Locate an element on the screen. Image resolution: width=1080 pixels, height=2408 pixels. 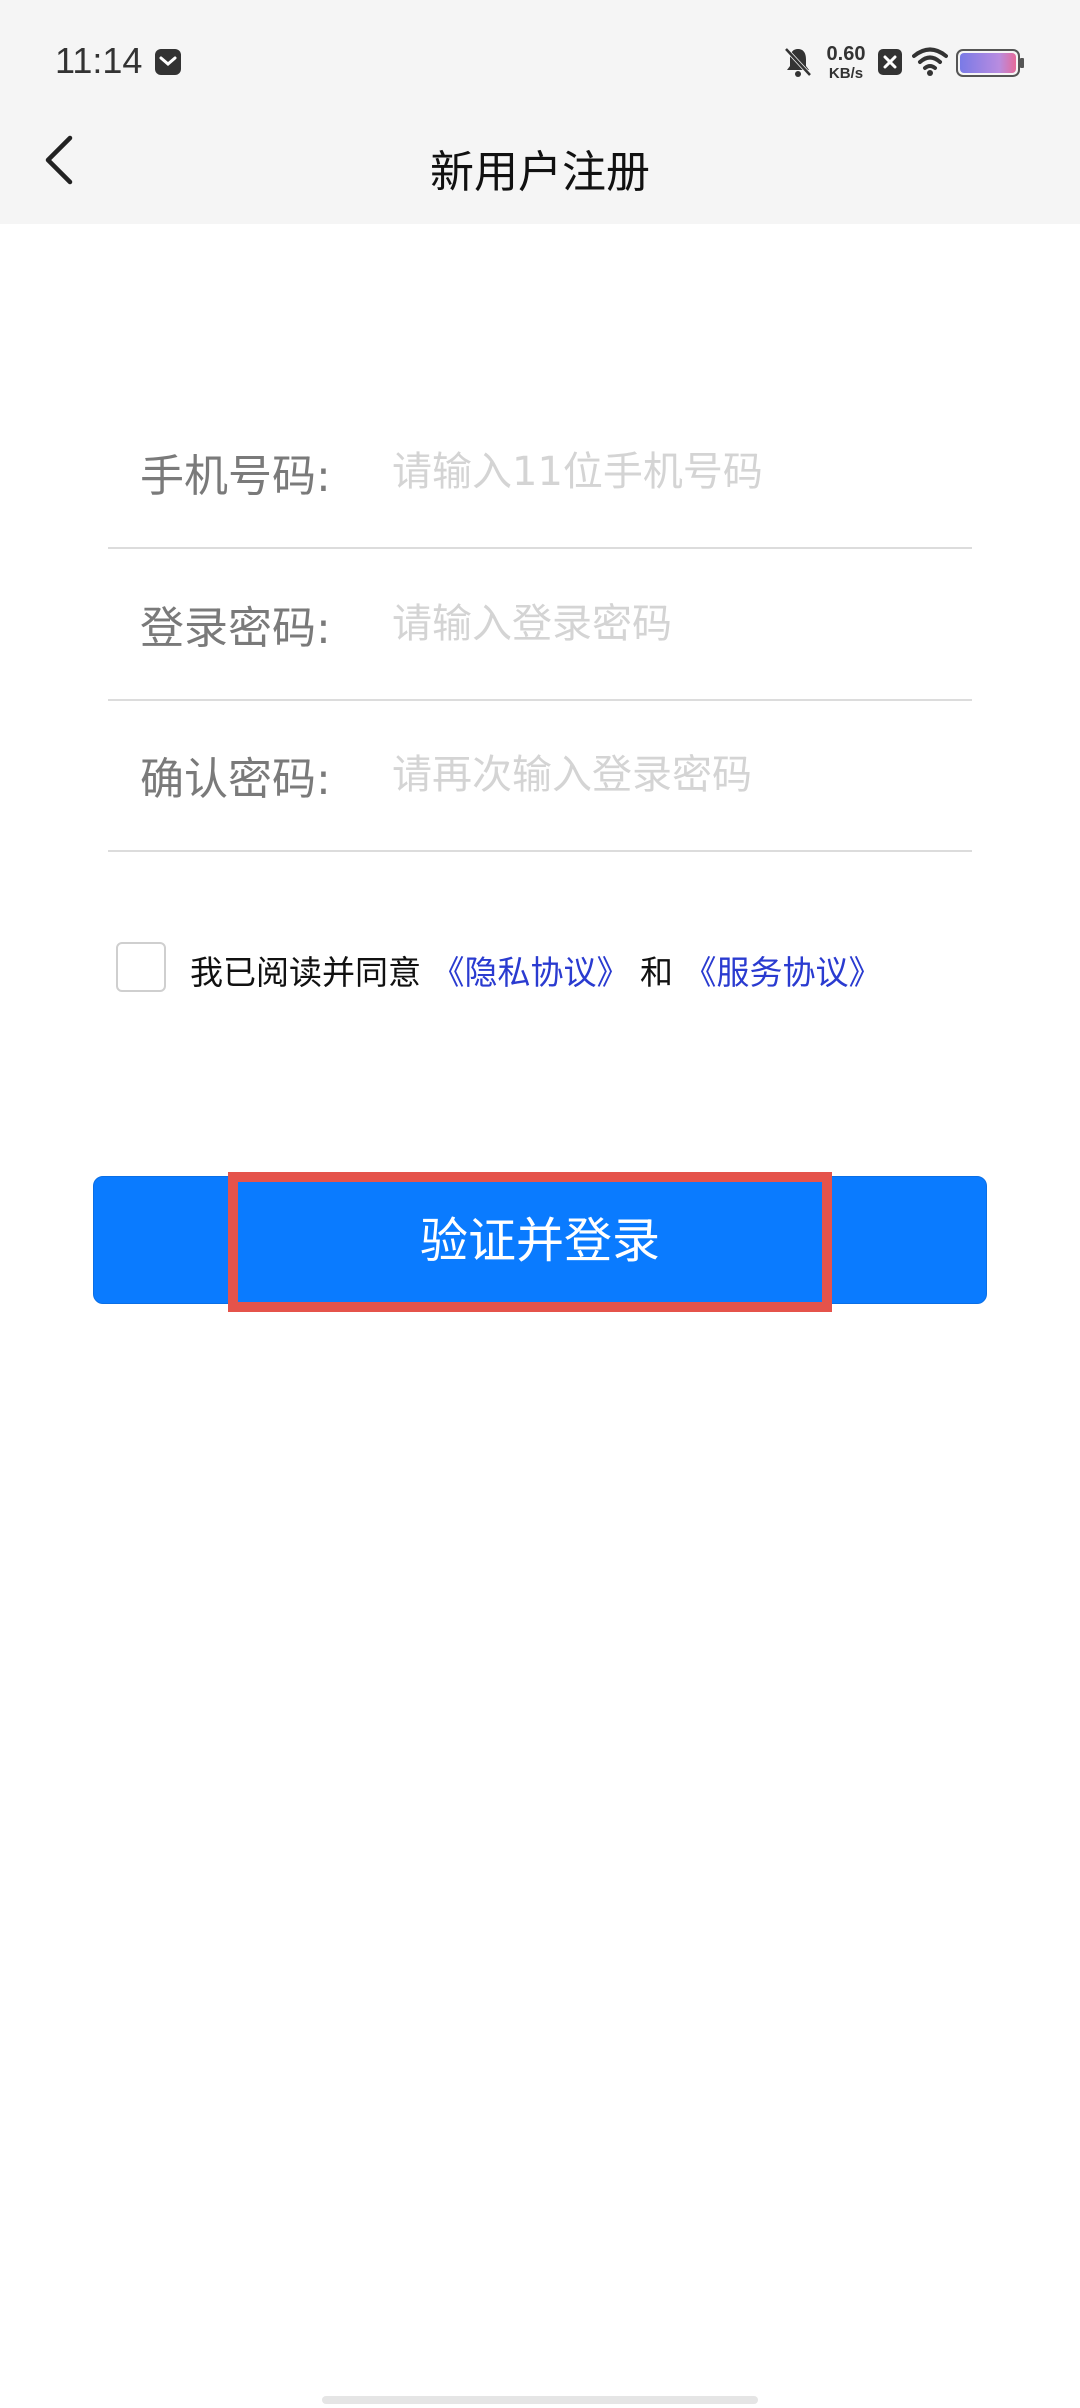
phone-label: 手机号码: is located at coordinates (235, 476).